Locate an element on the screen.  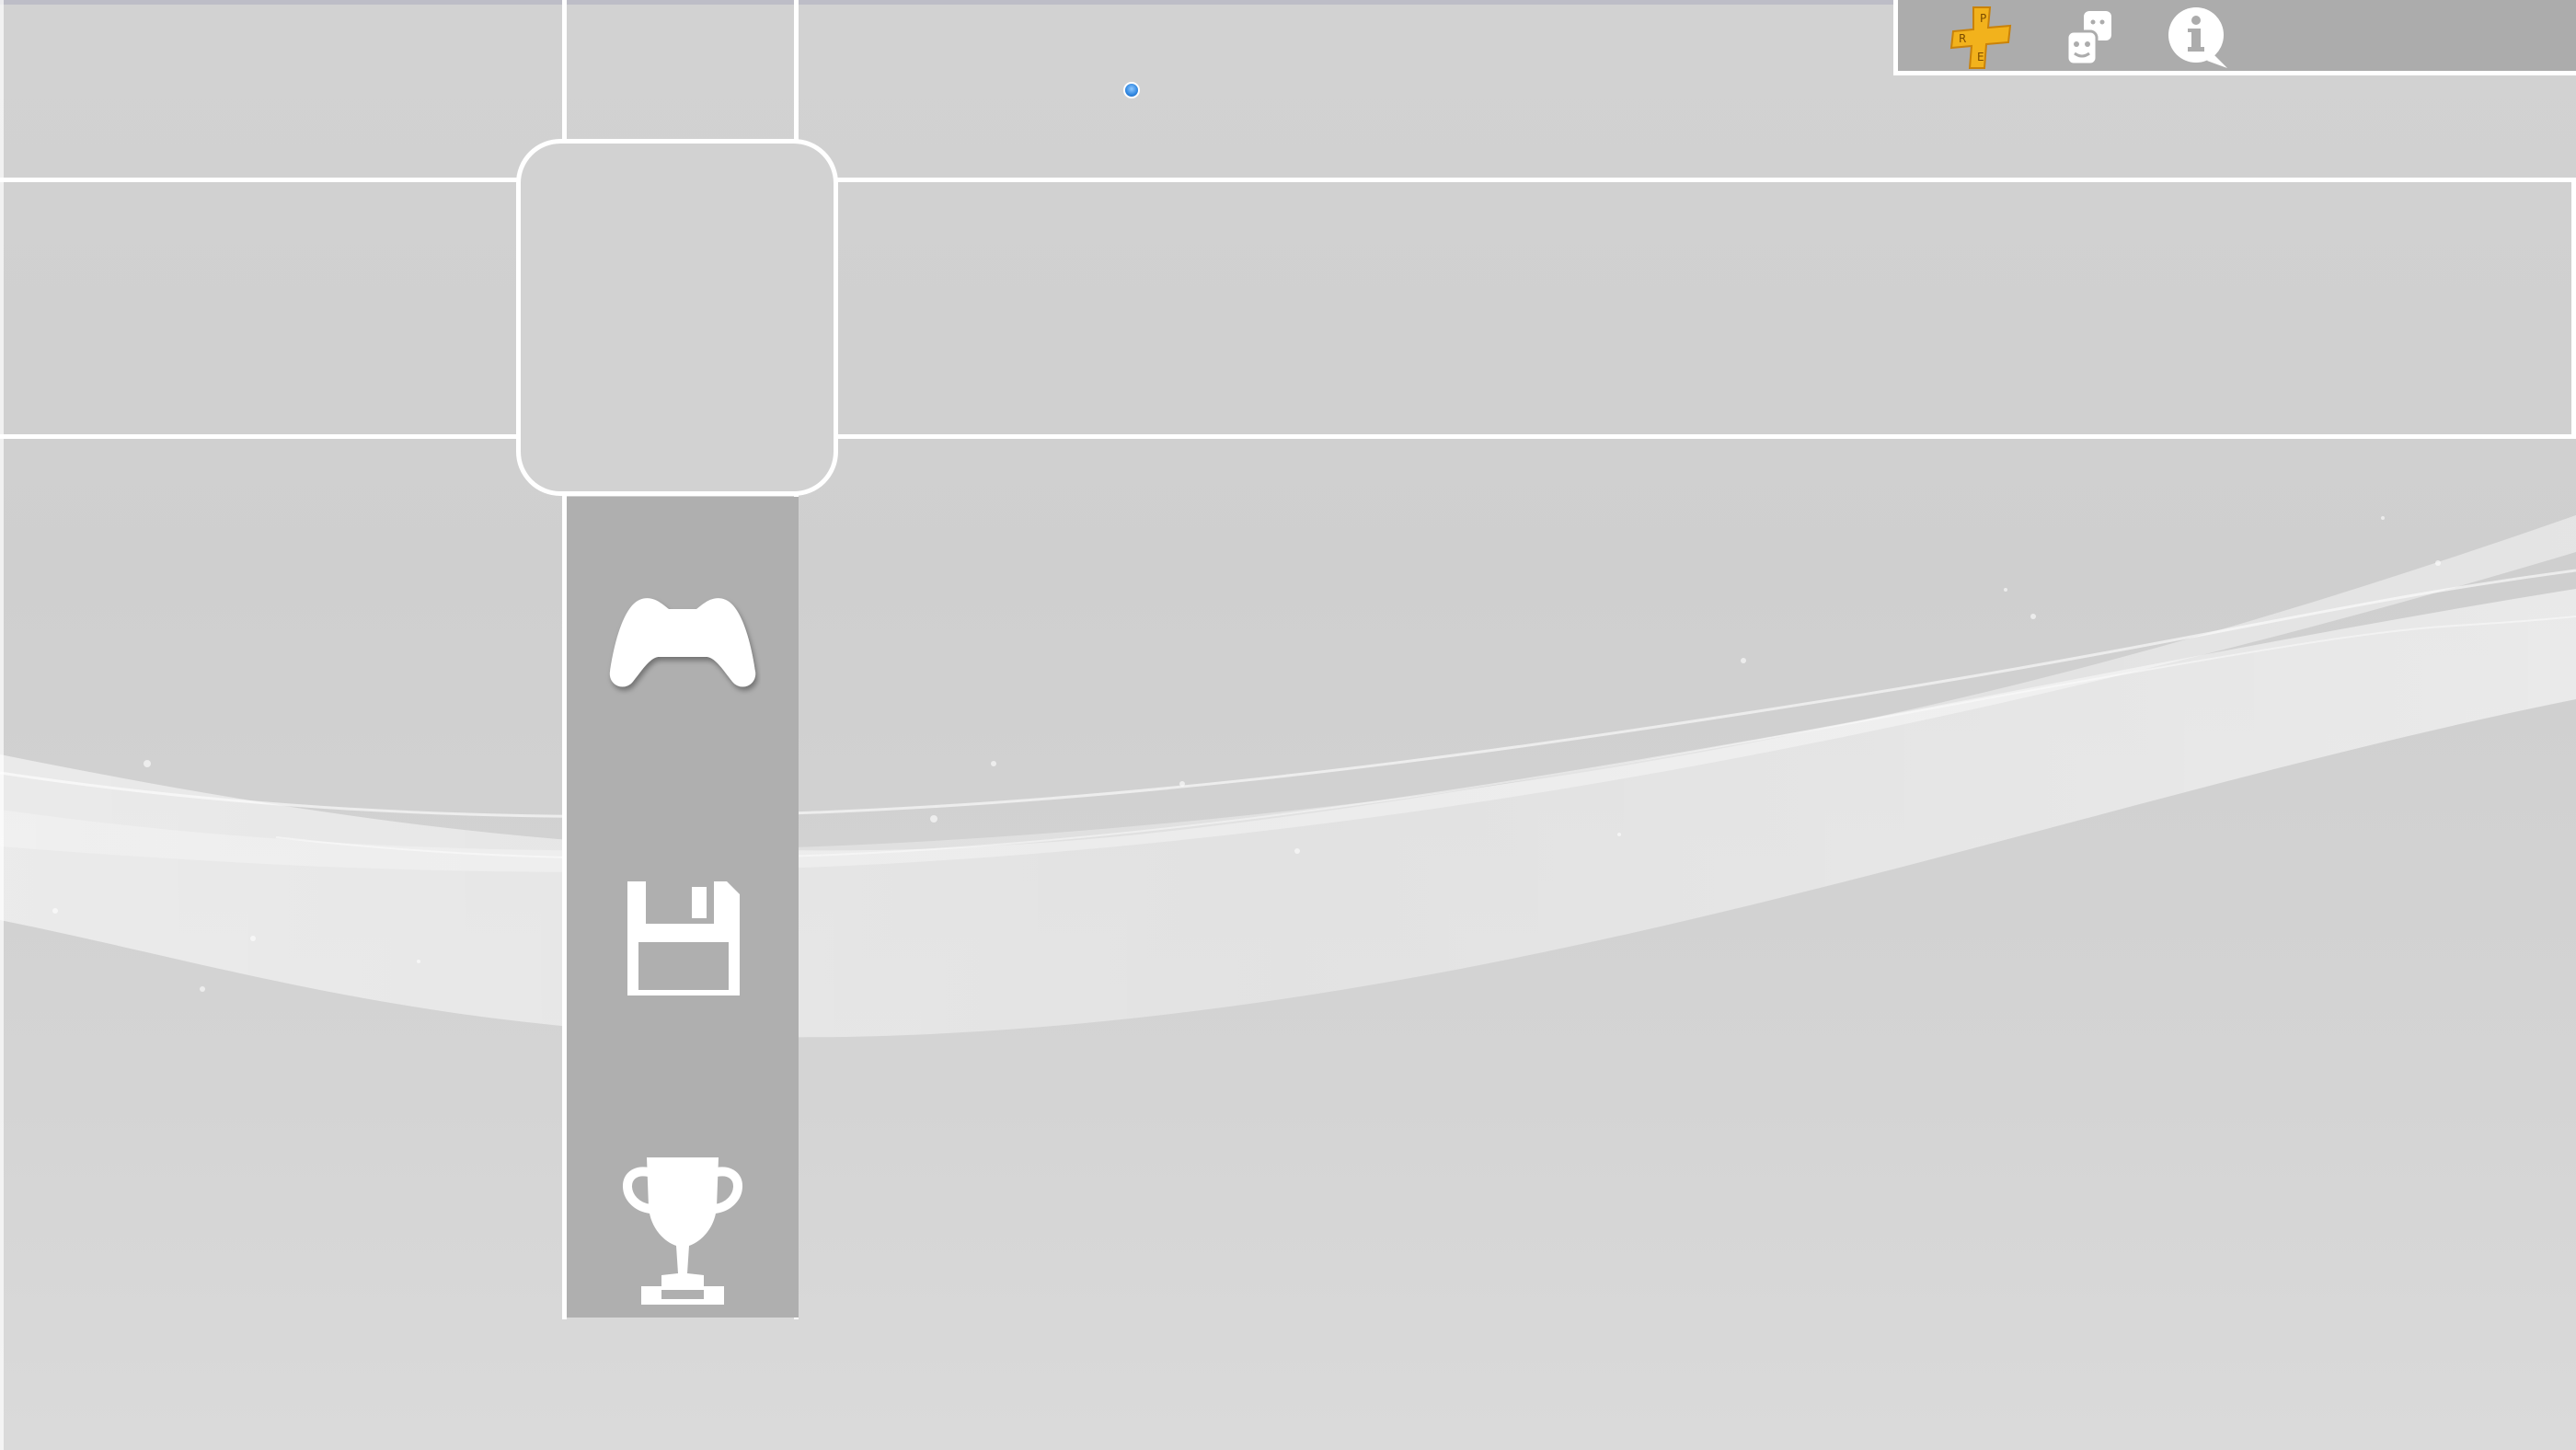
trophy-category-item is located at coordinates (683, 1230).